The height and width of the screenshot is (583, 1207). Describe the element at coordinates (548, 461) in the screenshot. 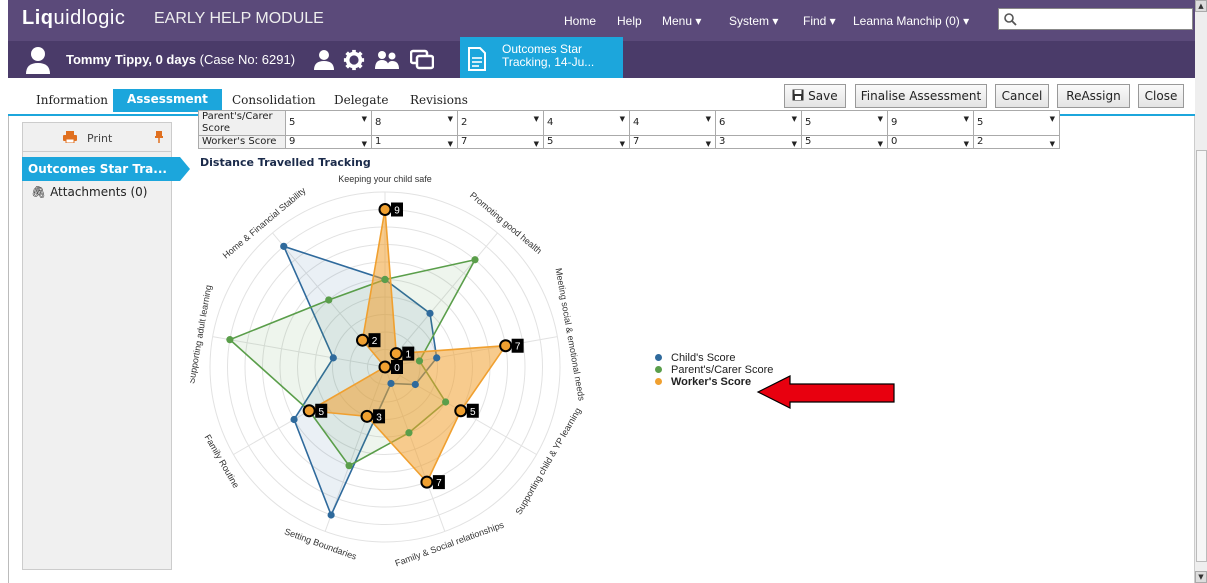

I see `axis-label: Supporting child & YP learning` at that location.